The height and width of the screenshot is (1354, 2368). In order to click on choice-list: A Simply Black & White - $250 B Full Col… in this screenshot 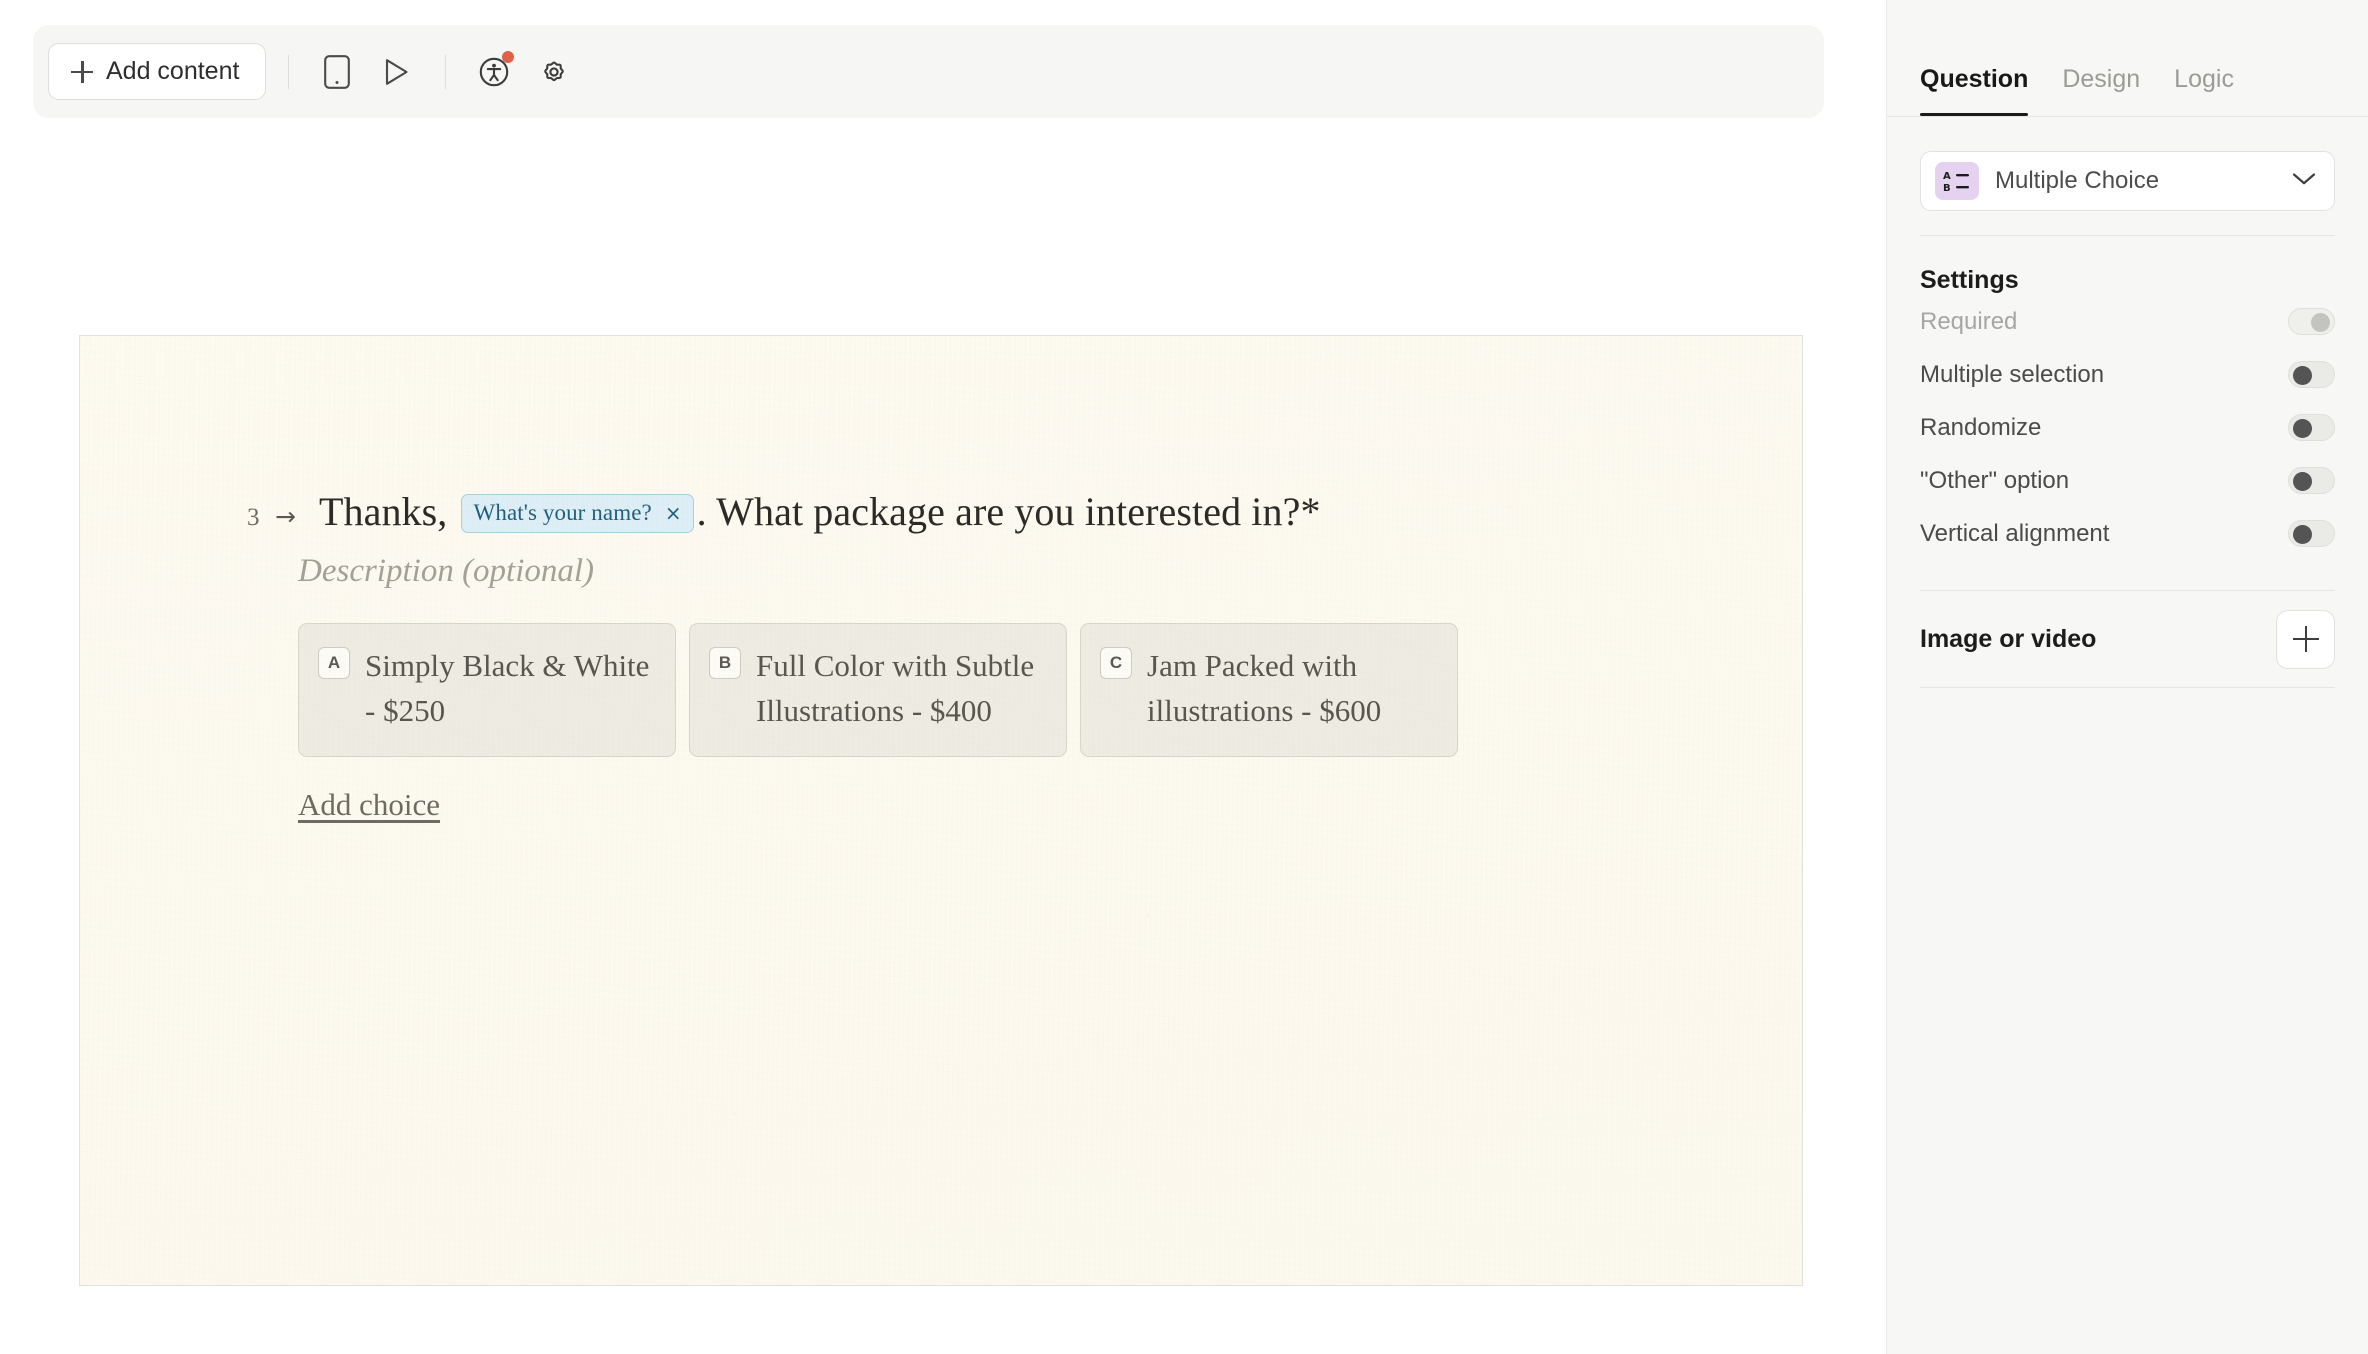, I will do `click(878, 690)`.